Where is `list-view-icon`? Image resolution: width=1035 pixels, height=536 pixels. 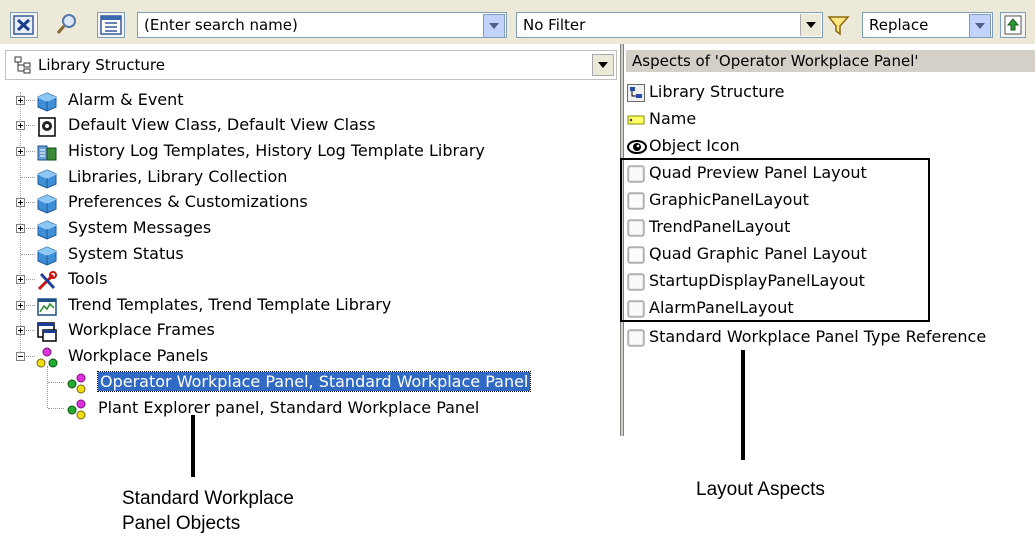
list-view-icon is located at coordinates (111, 25).